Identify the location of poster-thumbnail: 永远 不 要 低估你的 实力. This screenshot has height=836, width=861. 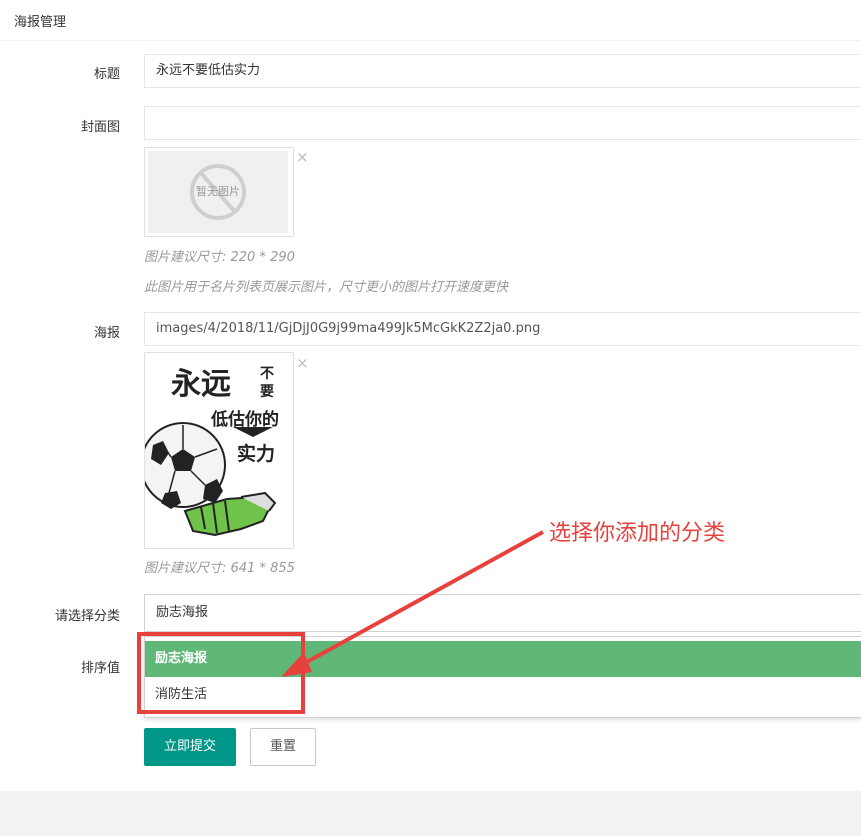
(219, 450).